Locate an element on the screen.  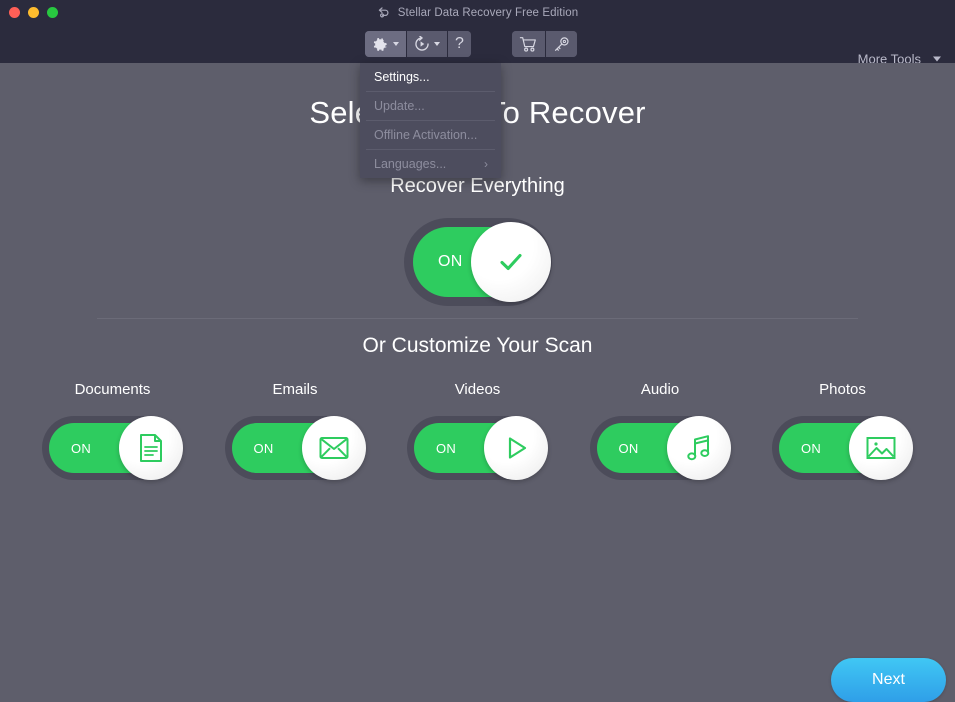
check-icon is located at coordinates (511, 262).